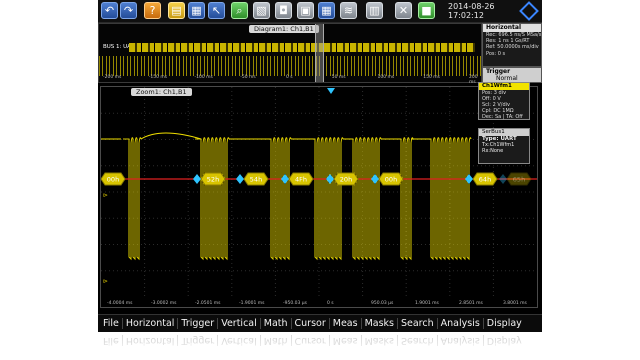 This screenshot has height=360, width=640. What do you see at coordinates (504, 132) in the screenshot?
I see `serbus-title: SerBus1` at bounding box center [504, 132].